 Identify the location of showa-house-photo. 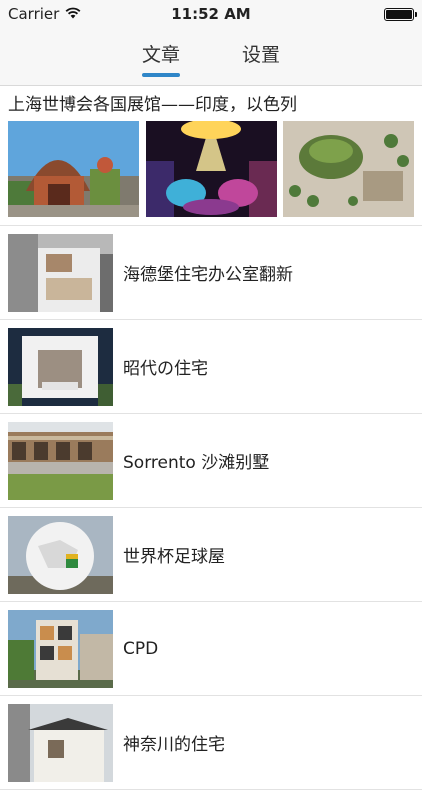
(60, 366).